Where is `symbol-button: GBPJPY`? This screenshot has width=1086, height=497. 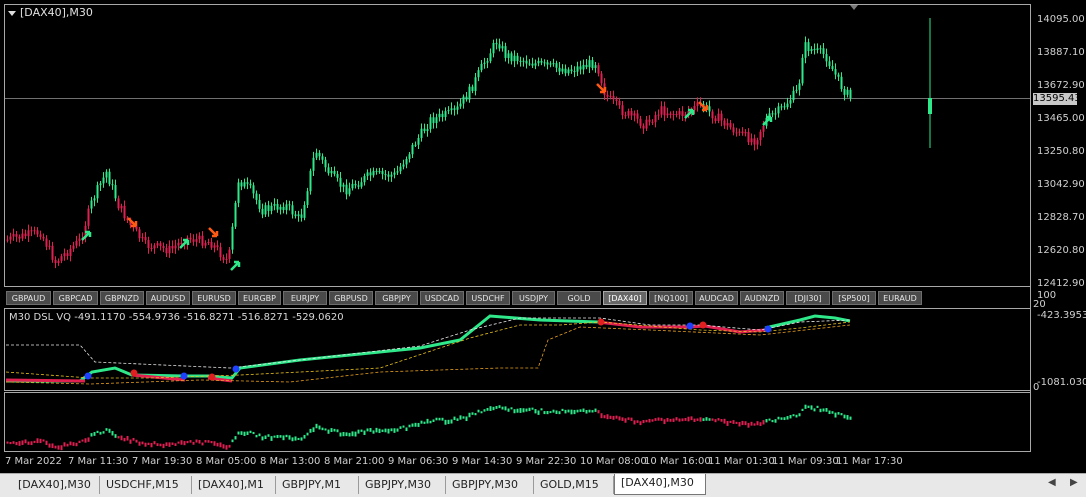 symbol-button: GBPJPY is located at coordinates (396, 298).